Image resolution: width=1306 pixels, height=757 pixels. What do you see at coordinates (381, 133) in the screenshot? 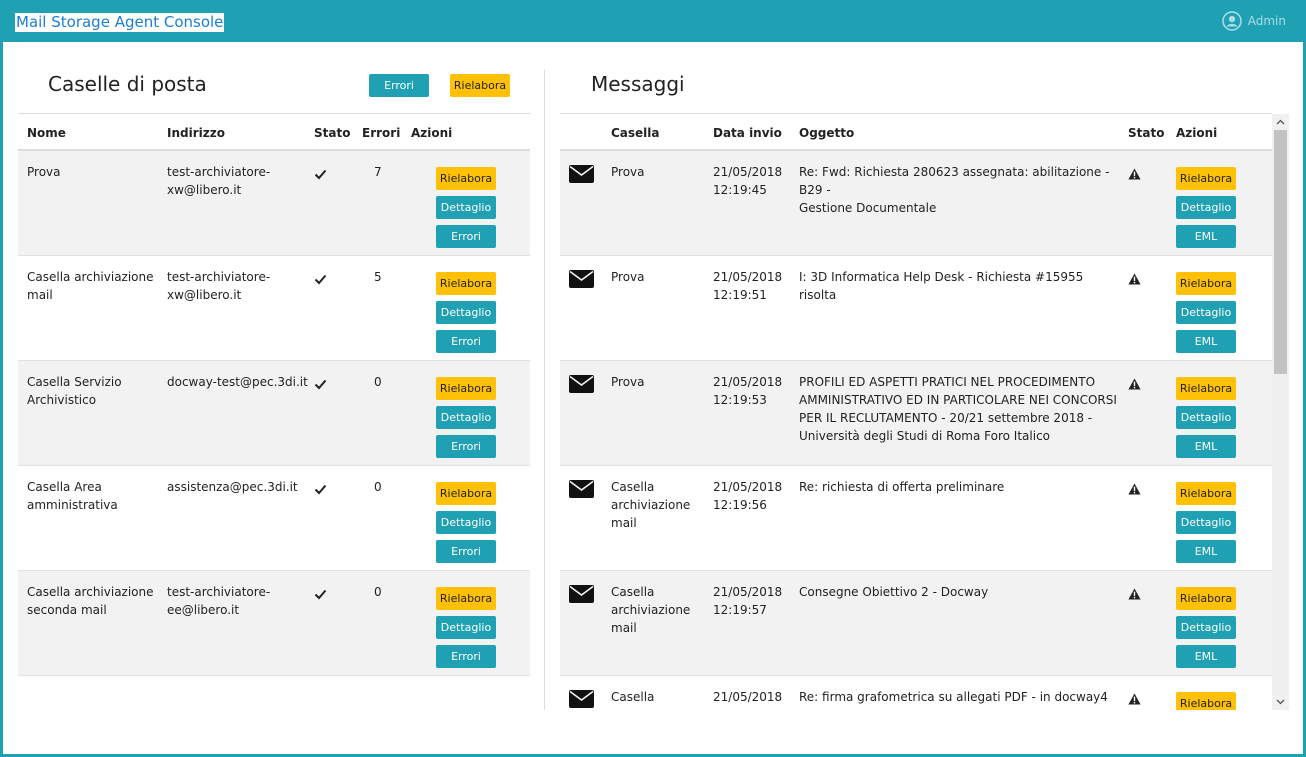
I see `column-header-errori: Errori` at bounding box center [381, 133].